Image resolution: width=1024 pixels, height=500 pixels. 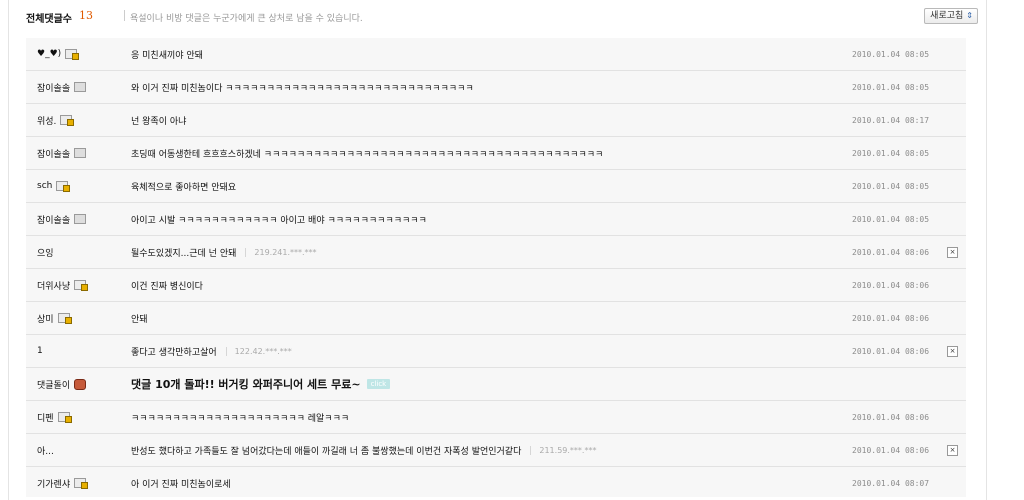 I want to click on comment-row: sch 육체적으로 좋아하면 안돼요 2010.01.04 08:05, so click(x=496, y=186).